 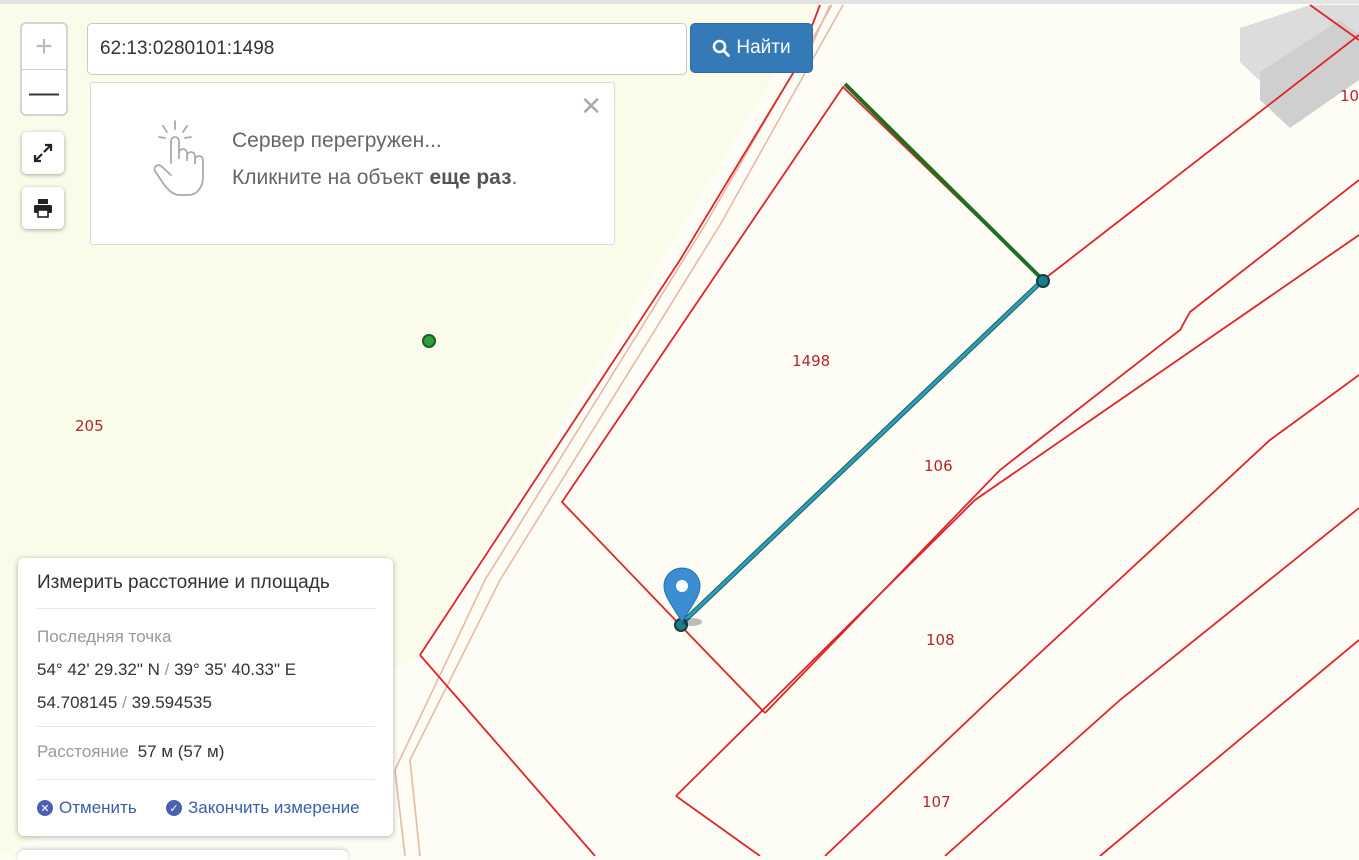 I want to click on parcel-label-1498: 1498, so click(x=811, y=361).